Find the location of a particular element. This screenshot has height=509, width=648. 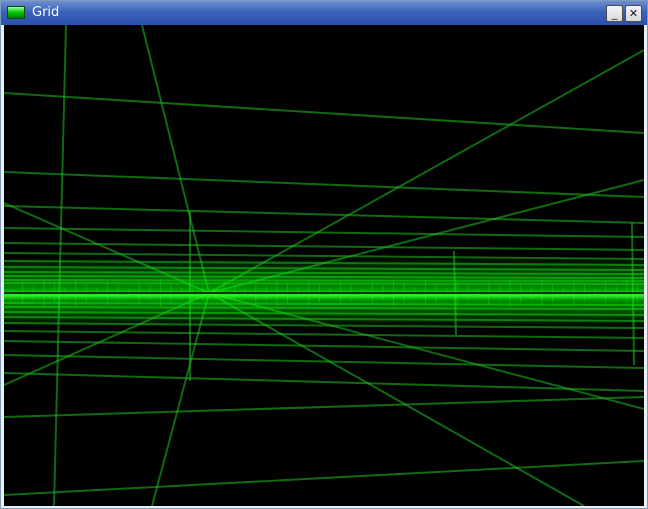

minimize-button: _ is located at coordinates (614, 13).